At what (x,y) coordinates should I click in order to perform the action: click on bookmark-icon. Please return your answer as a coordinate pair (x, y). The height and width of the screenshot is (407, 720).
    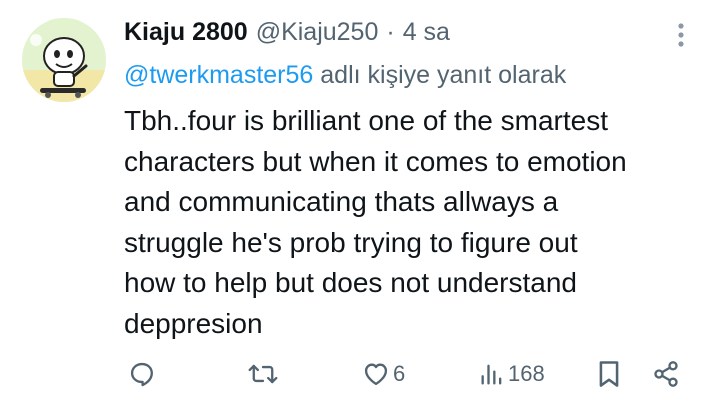
    Looking at the image, I should click on (609, 374).